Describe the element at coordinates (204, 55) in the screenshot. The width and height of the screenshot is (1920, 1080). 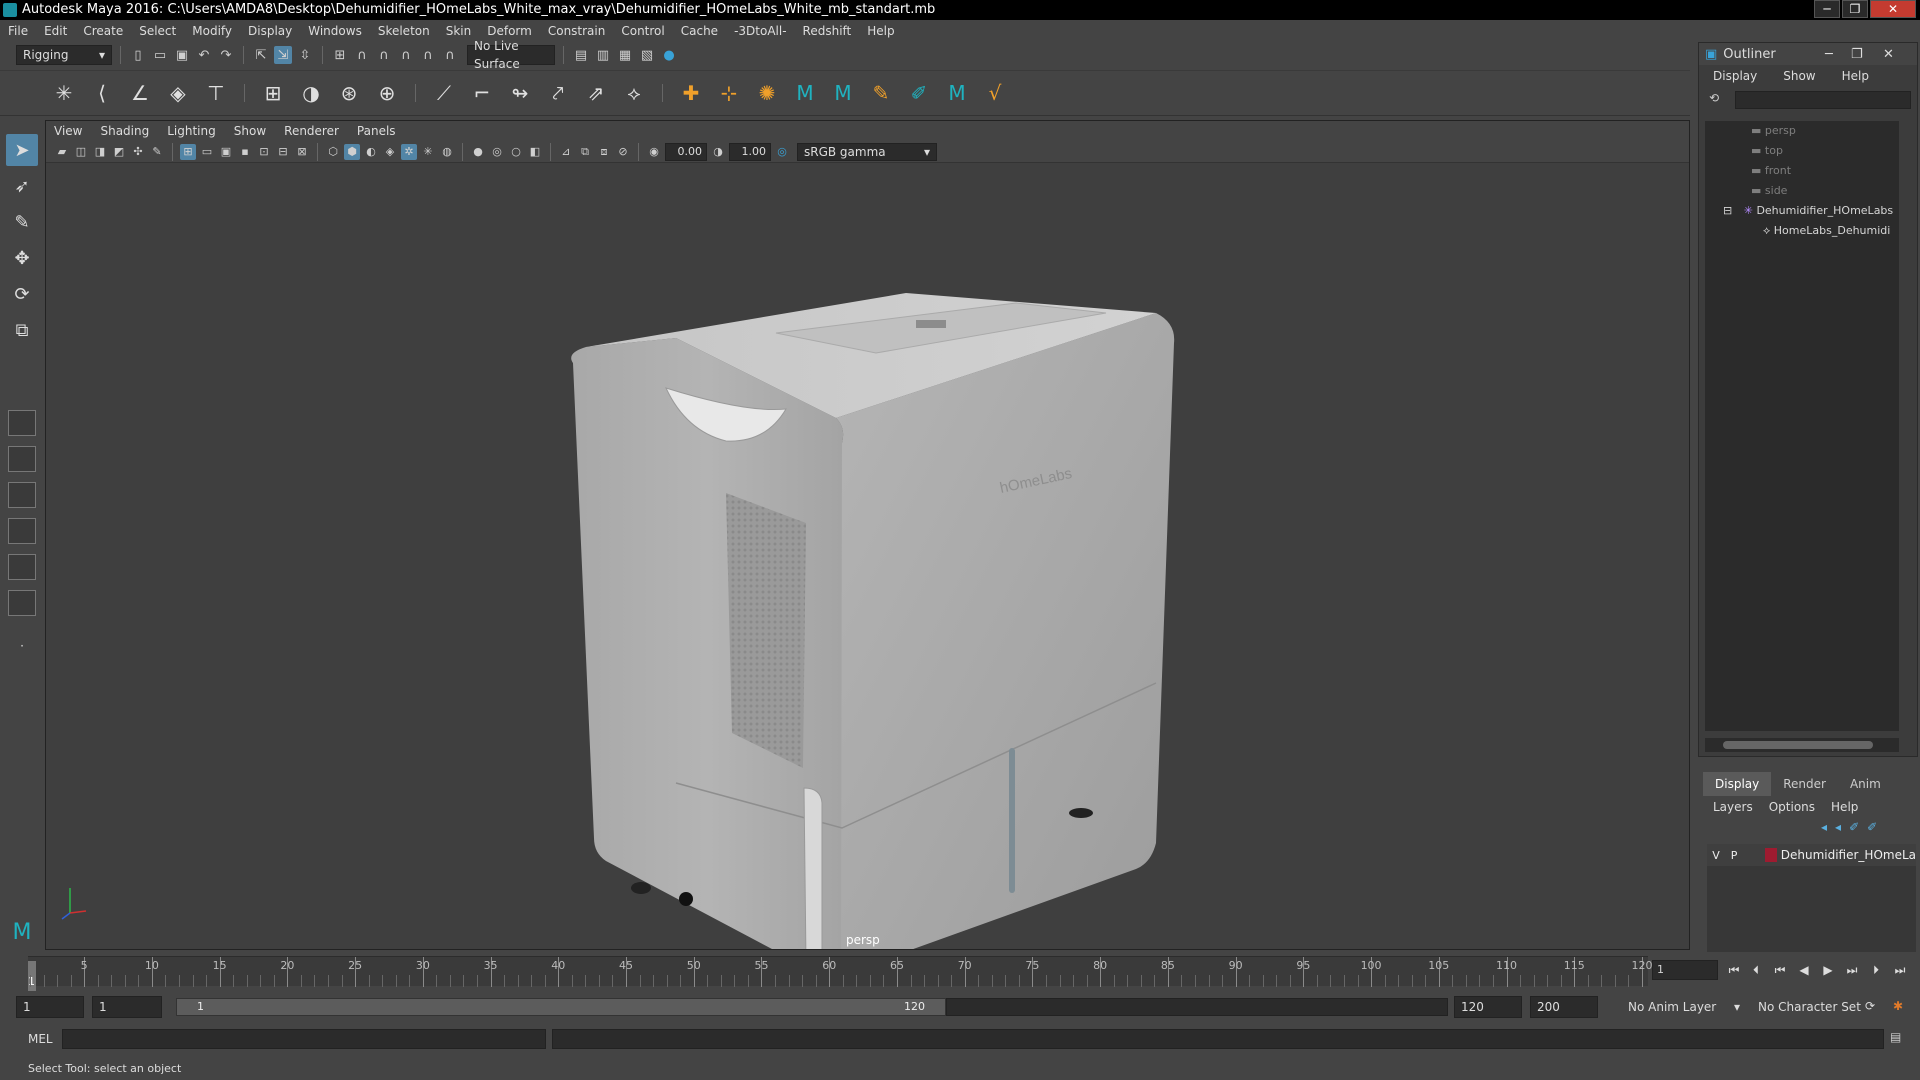
I see `undo-icon: ↶` at that location.